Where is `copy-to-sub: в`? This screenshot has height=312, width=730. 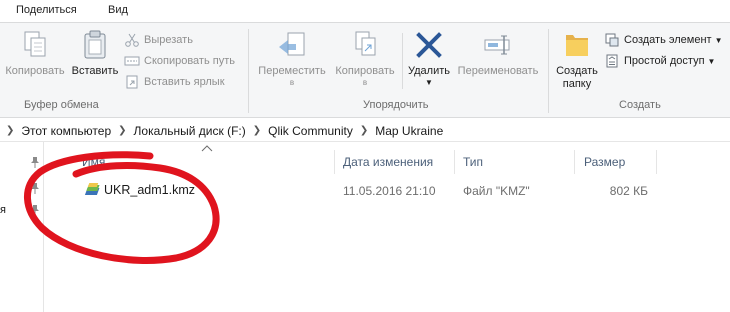 copy-to-sub: в is located at coordinates (365, 82).